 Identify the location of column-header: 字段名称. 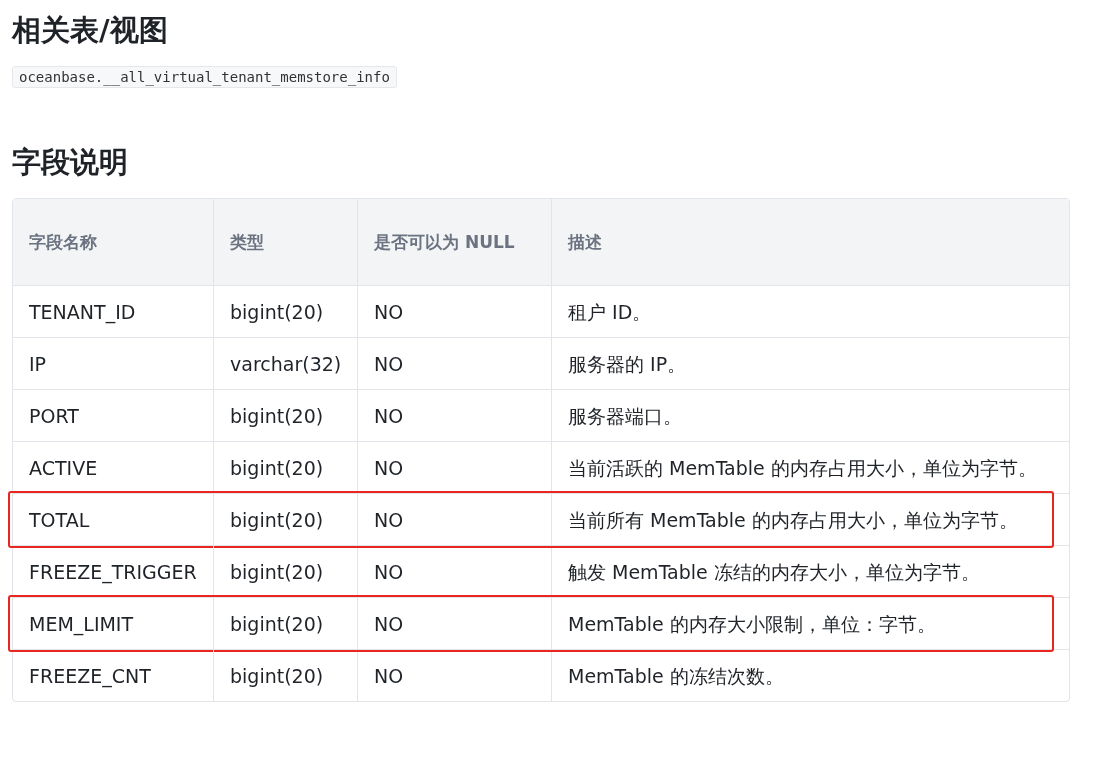
(113, 242).